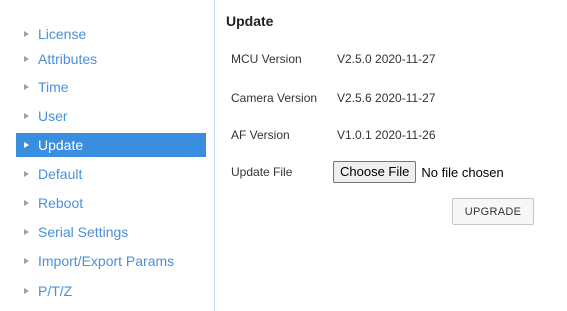 This screenshot has width=567, height=311. What do you see at coordinates (111, 145) in the screenshot?
I see `sidebar-item-update: Update` at bounding box center [111, 145].